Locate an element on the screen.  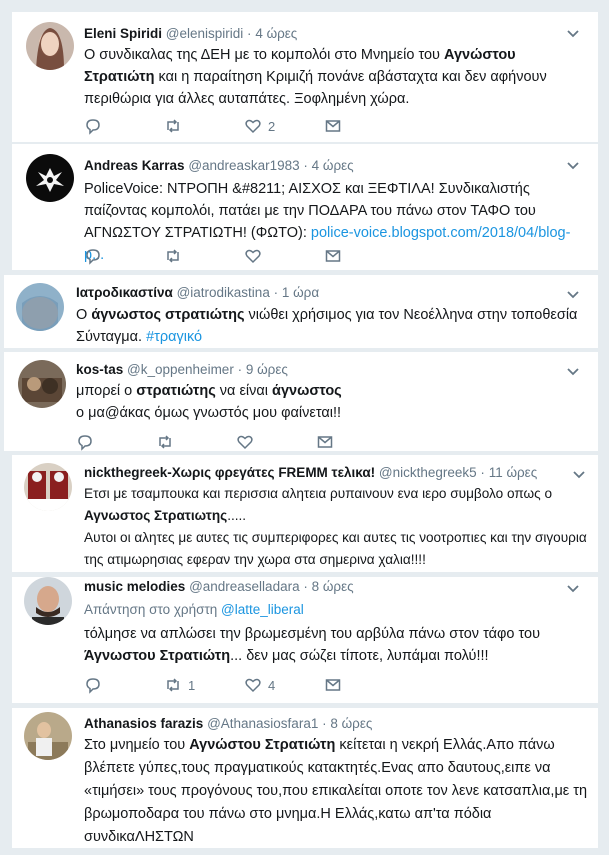
timestamp: 9 ώρες is located at coordinates (267, 369).